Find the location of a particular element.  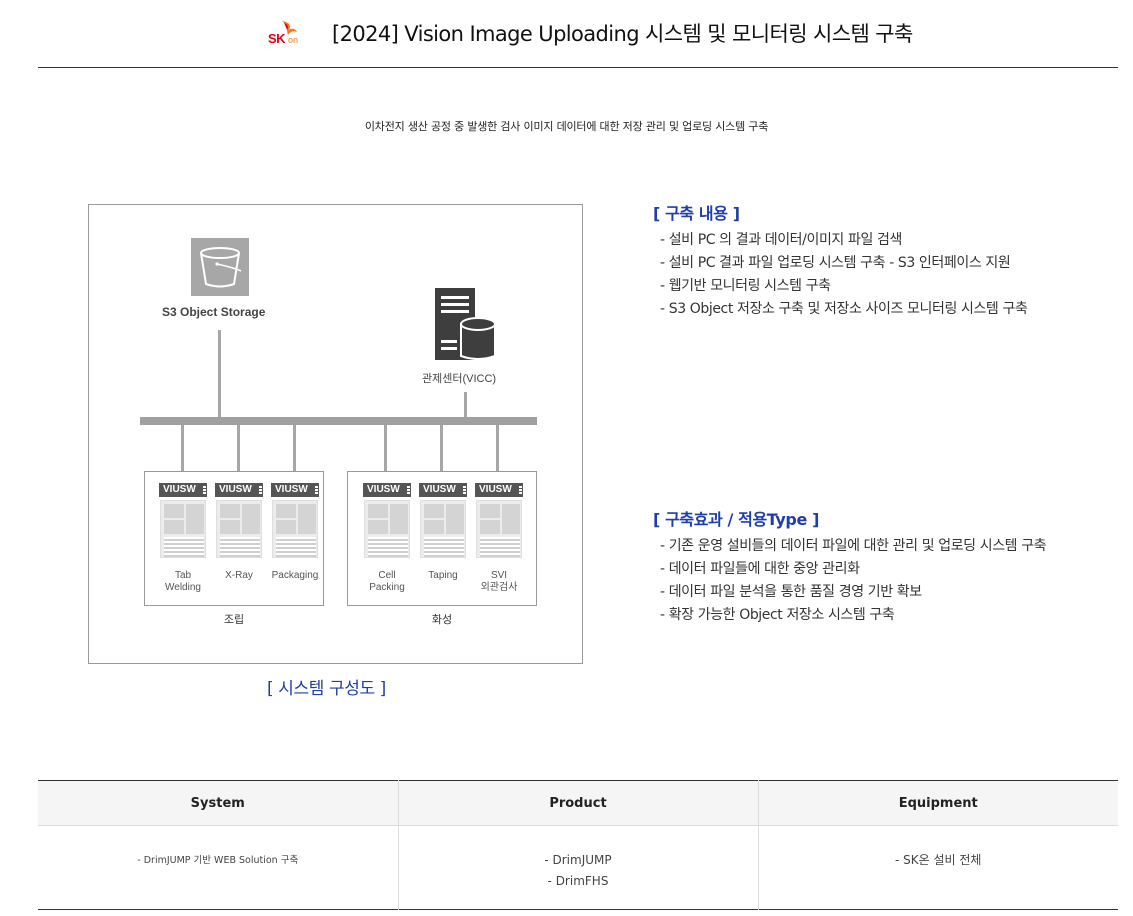

unit-label: SVI 외관검사 is located at coordinates (499, 581).